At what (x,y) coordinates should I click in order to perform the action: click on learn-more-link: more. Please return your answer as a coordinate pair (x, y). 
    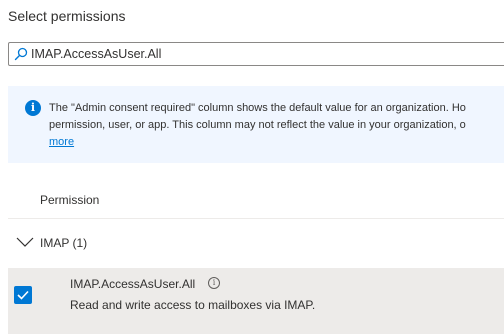
    Looking at the image, I should click on (61, 142).